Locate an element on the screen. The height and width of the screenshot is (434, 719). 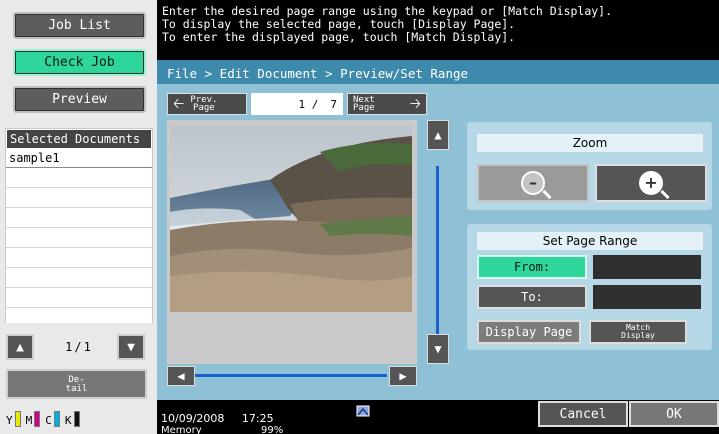
list-down-button: ▼ is located at coordinates (131, 347).